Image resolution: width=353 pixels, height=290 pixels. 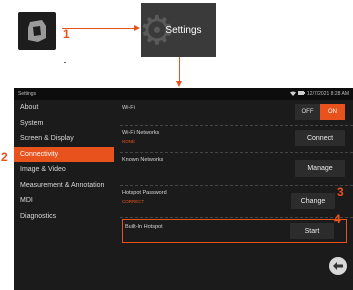 I want to click on start-button: Start, so click(x=312, y=231).